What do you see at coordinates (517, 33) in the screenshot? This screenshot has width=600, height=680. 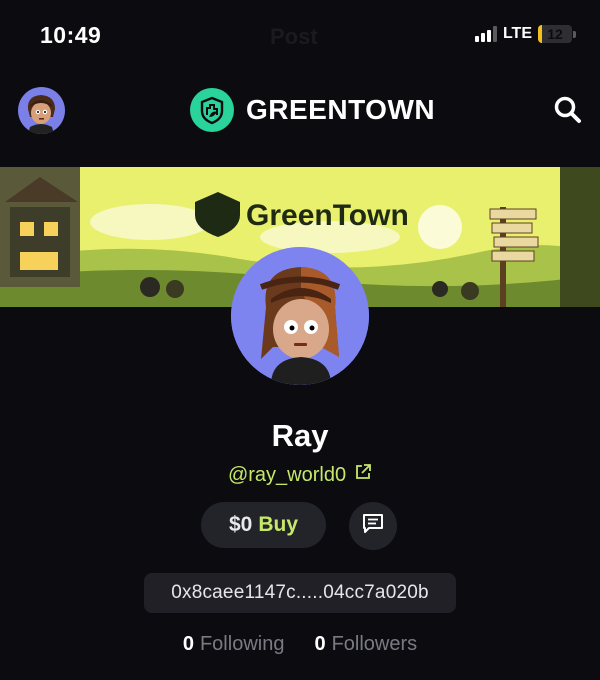 I see `network-label: LTE` at bounding box center [517, 33].